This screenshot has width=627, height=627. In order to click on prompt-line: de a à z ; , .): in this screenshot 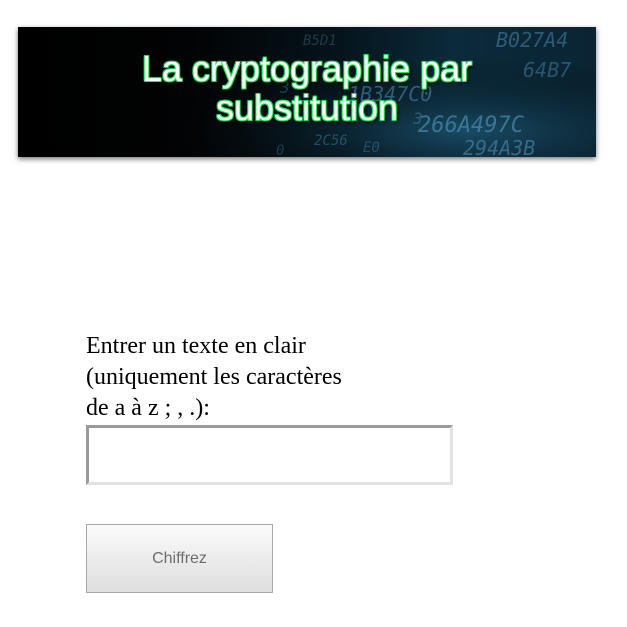, I will do `click(148, 408)`.